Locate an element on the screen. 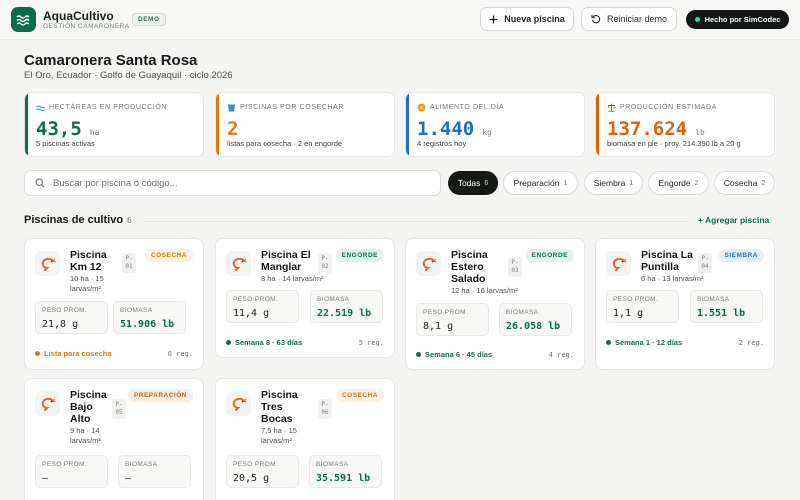  metric-value: 11,4 g is located at coordinates (251, 313).